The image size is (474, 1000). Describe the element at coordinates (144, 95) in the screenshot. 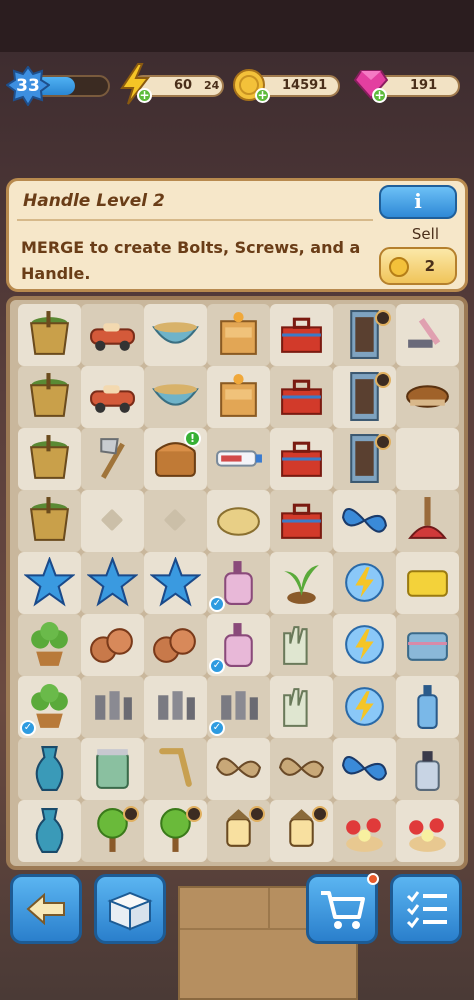

I see `add-energy-button: +` at that location.